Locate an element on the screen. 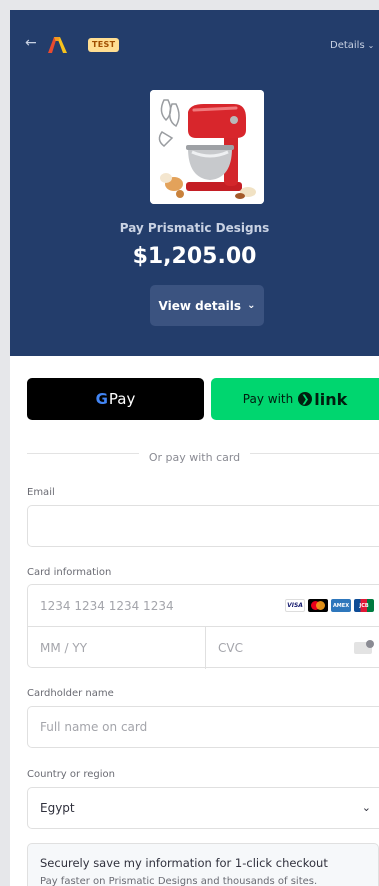 Image resolution: width=379 pixels, height=886 pixels. back-arrow-icon: ← is located at coordinates (31, 43).